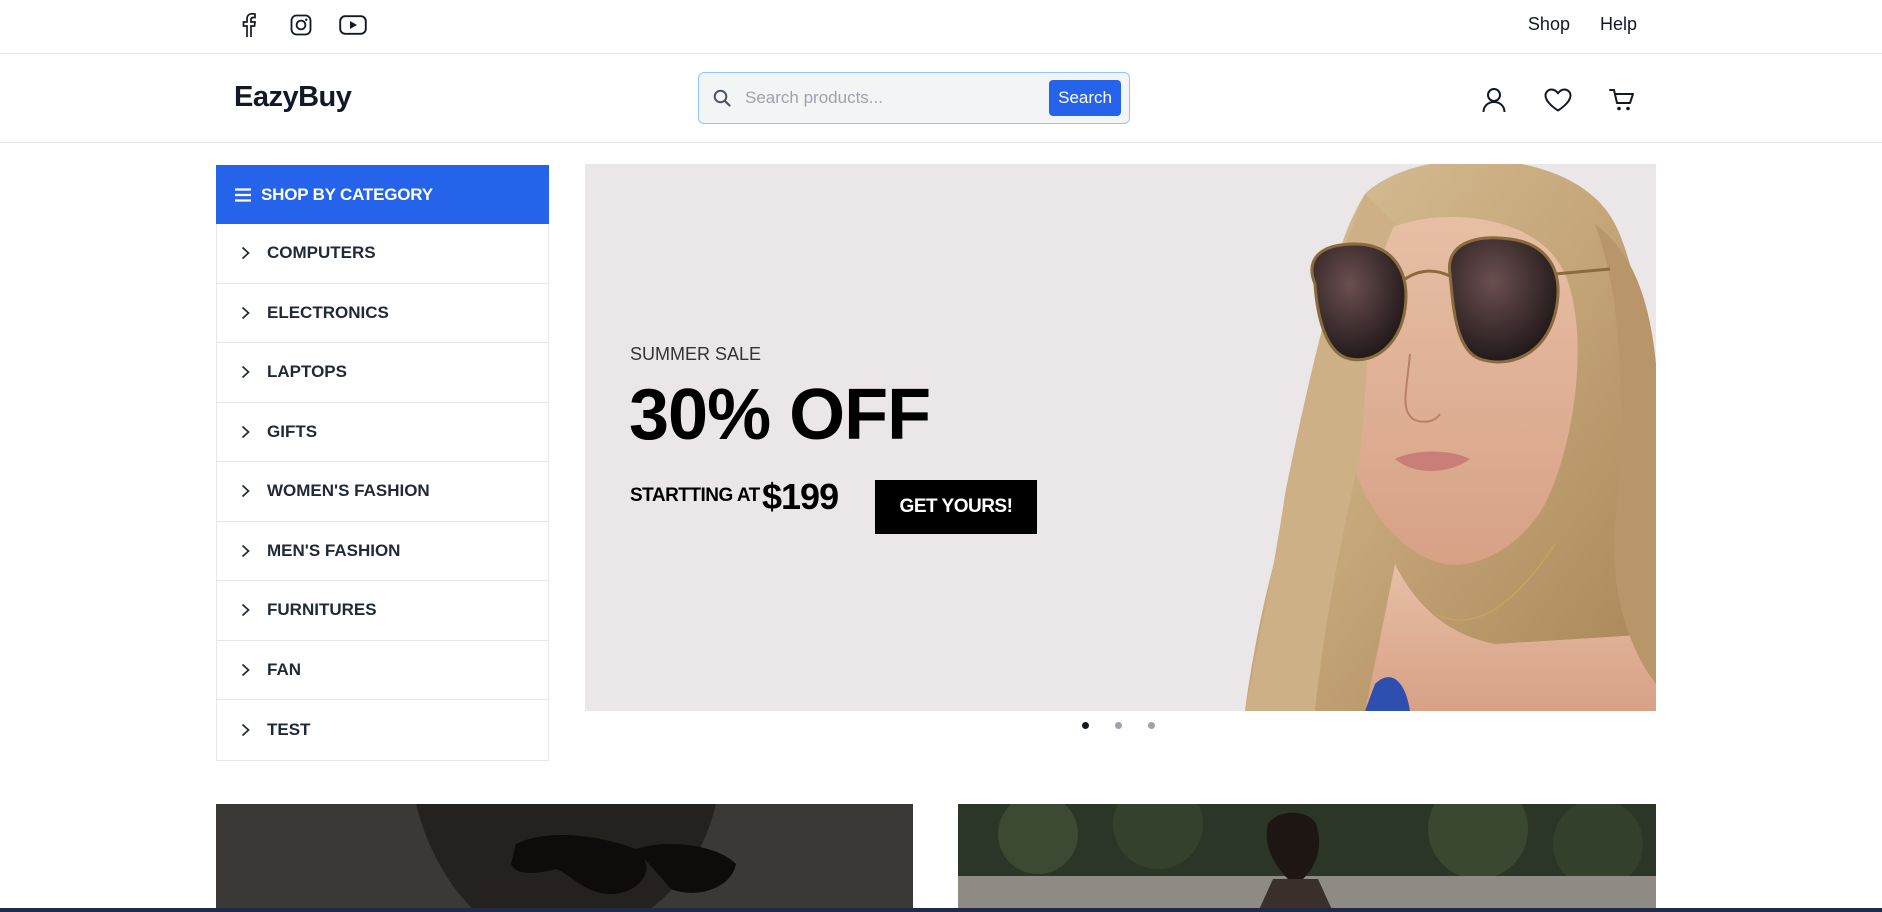  I want to click on category-item-label: TEST, so click(289, 729).